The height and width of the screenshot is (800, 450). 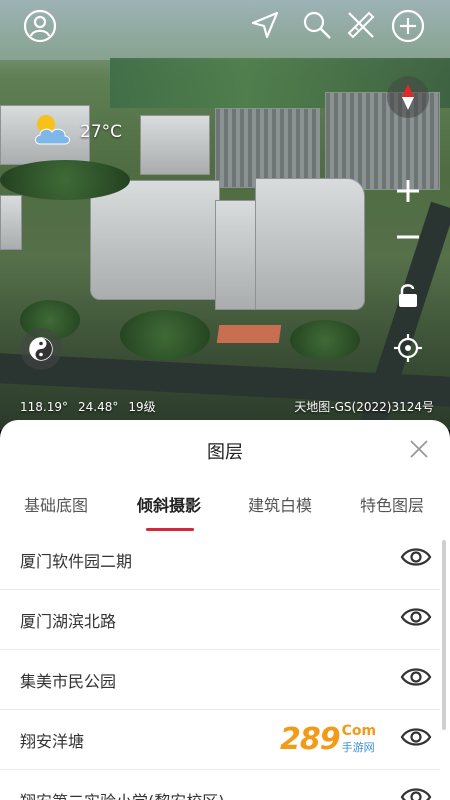 What do you see at coordinates (101, 132) in the screenshot?
I see `temperature: 27°C` at bounding box center [101, 132].